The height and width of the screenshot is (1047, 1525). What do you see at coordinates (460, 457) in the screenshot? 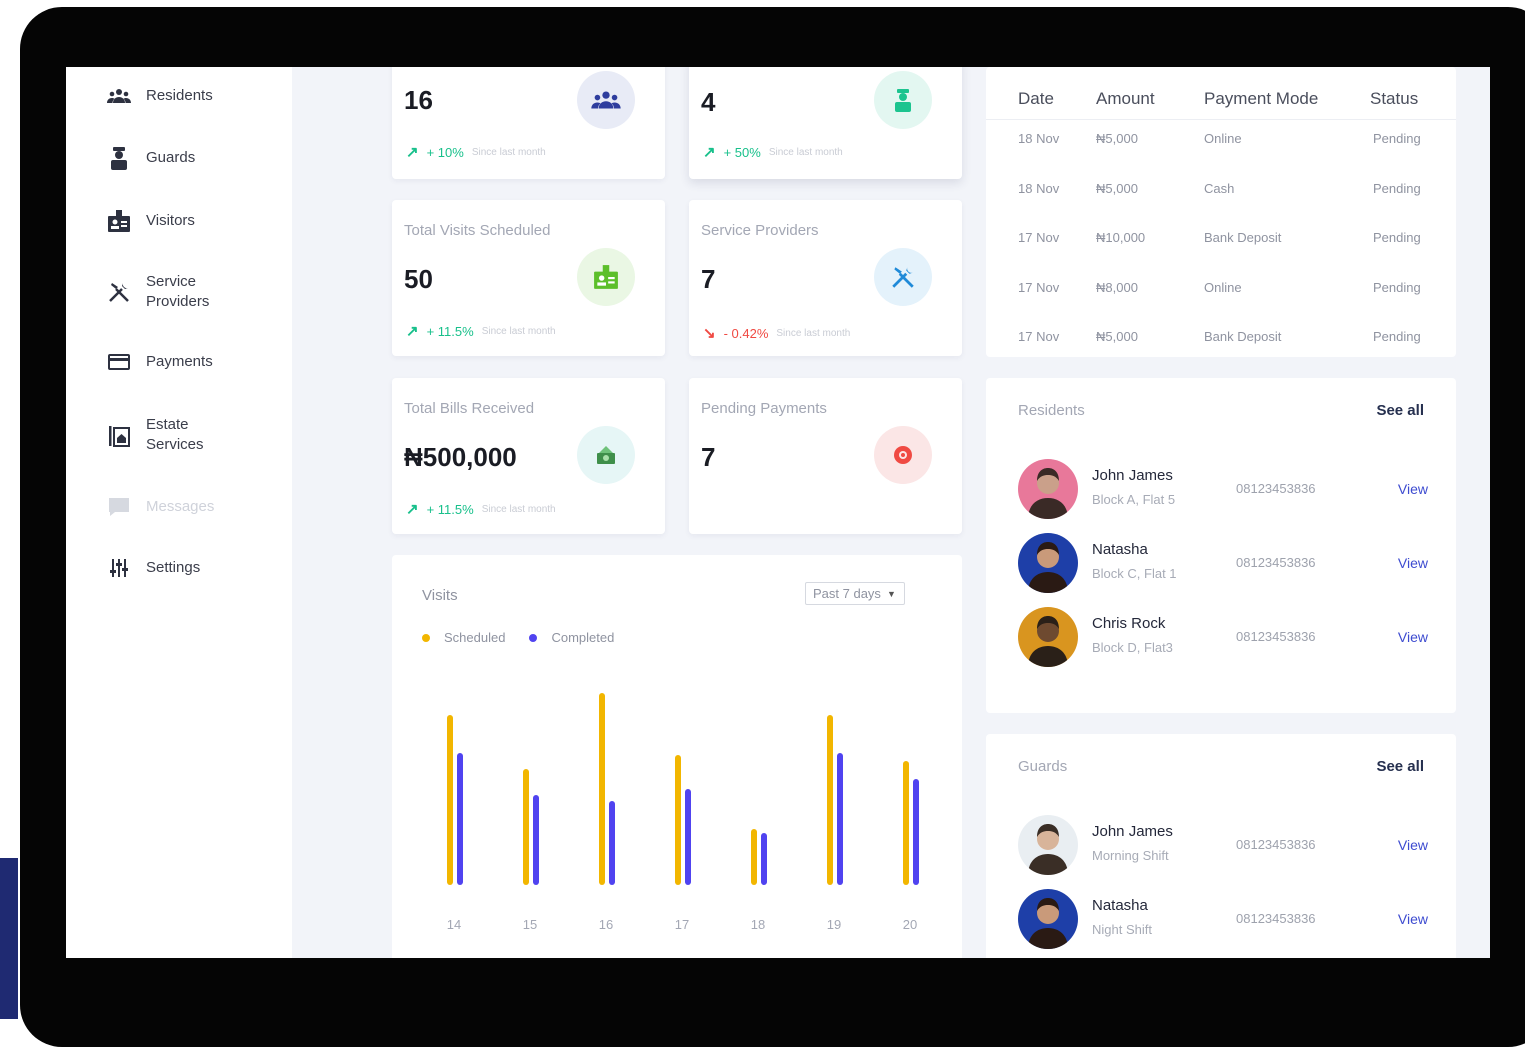
I see `stat-value: ₦500,000` at bounding box center [460, 457].